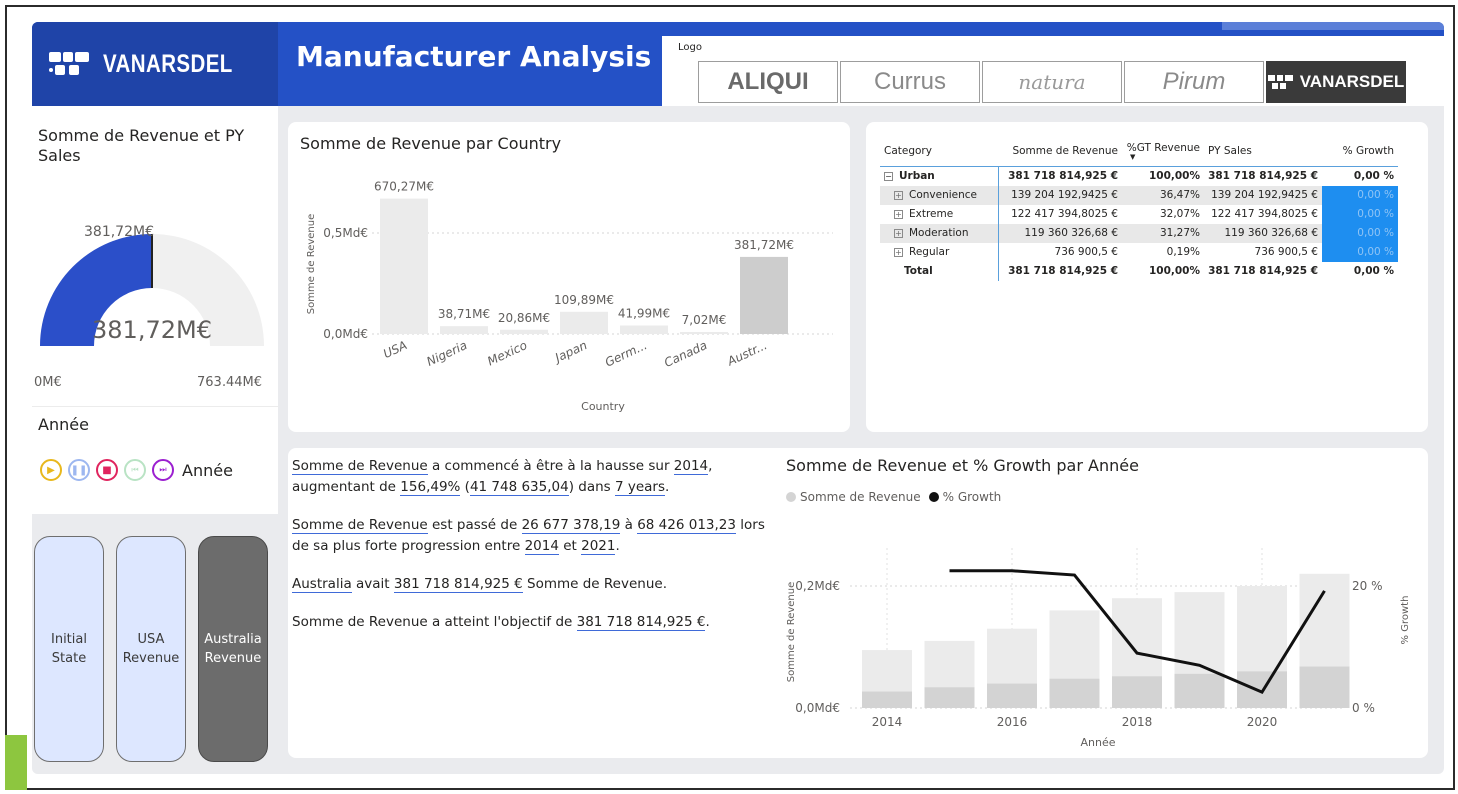 The height and width of the screenshot is (794, 1458). I want to click on play-icon: ▶, so click(51, 470).